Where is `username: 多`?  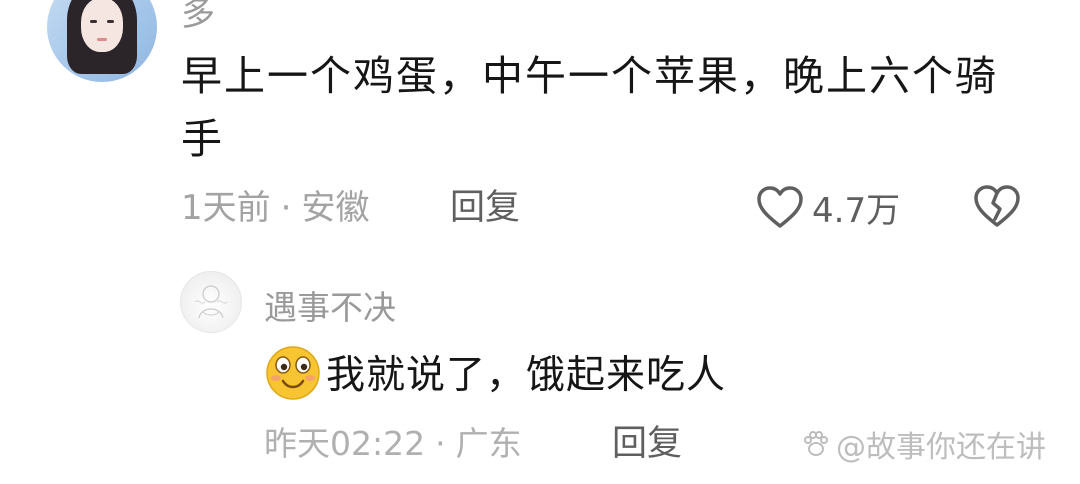
username: 多 is located at coordinates (198, 17).